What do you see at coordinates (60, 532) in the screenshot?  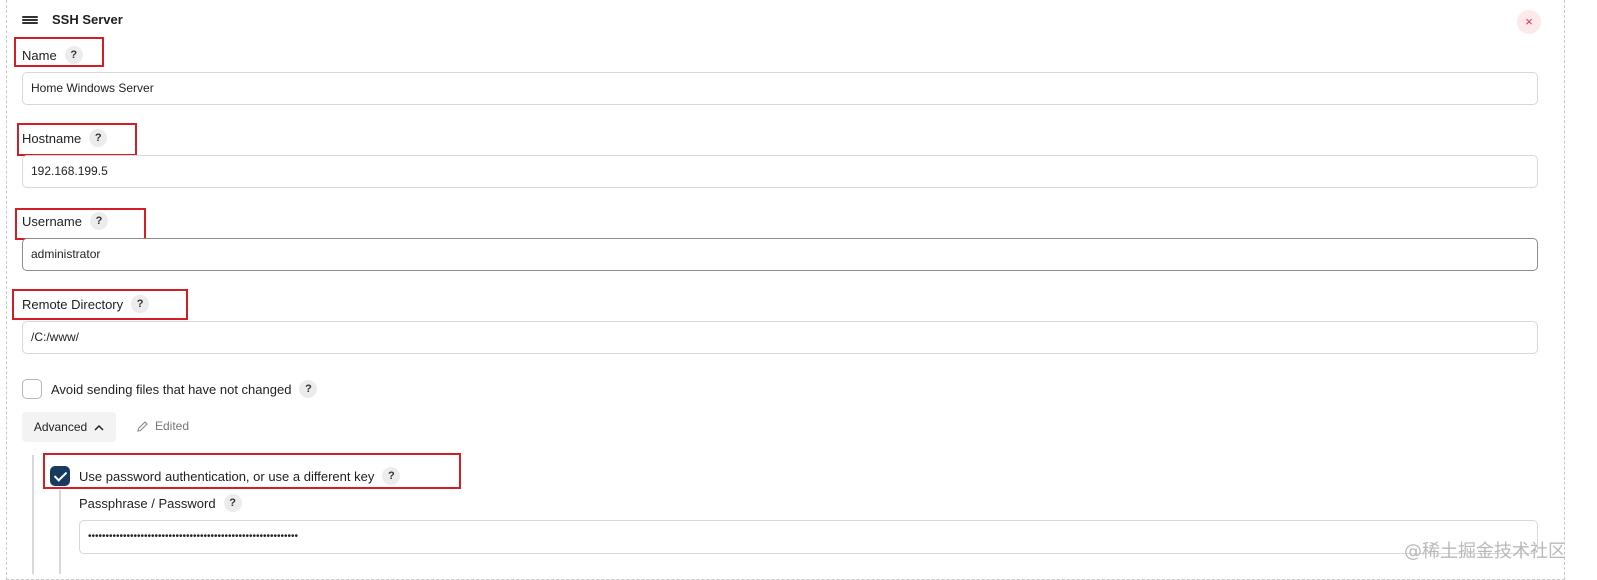 I see `nested-section-rail` at bounding box center [60, 532].